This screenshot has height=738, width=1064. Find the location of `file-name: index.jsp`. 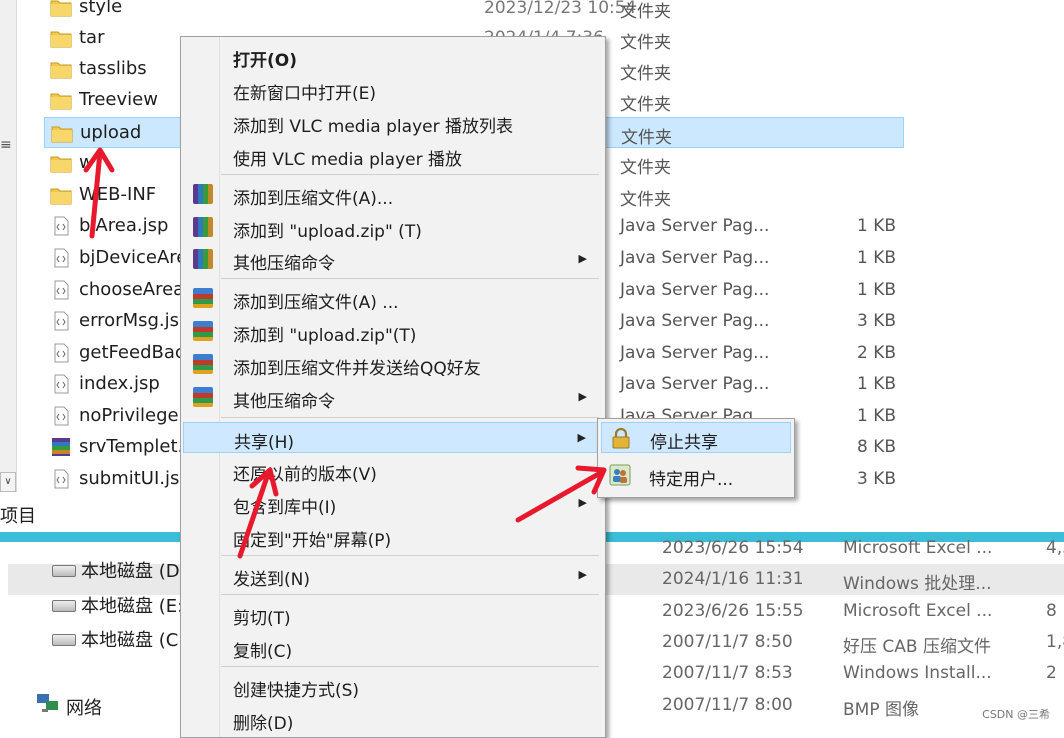

file-name: index.jsp is located at coordinates (119, 383).